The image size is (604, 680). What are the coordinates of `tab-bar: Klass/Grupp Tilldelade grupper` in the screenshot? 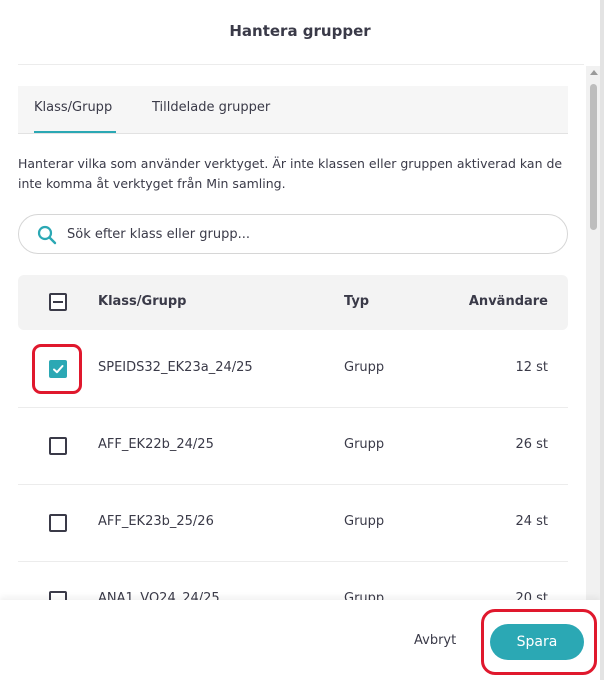 It's located at (293, 110).